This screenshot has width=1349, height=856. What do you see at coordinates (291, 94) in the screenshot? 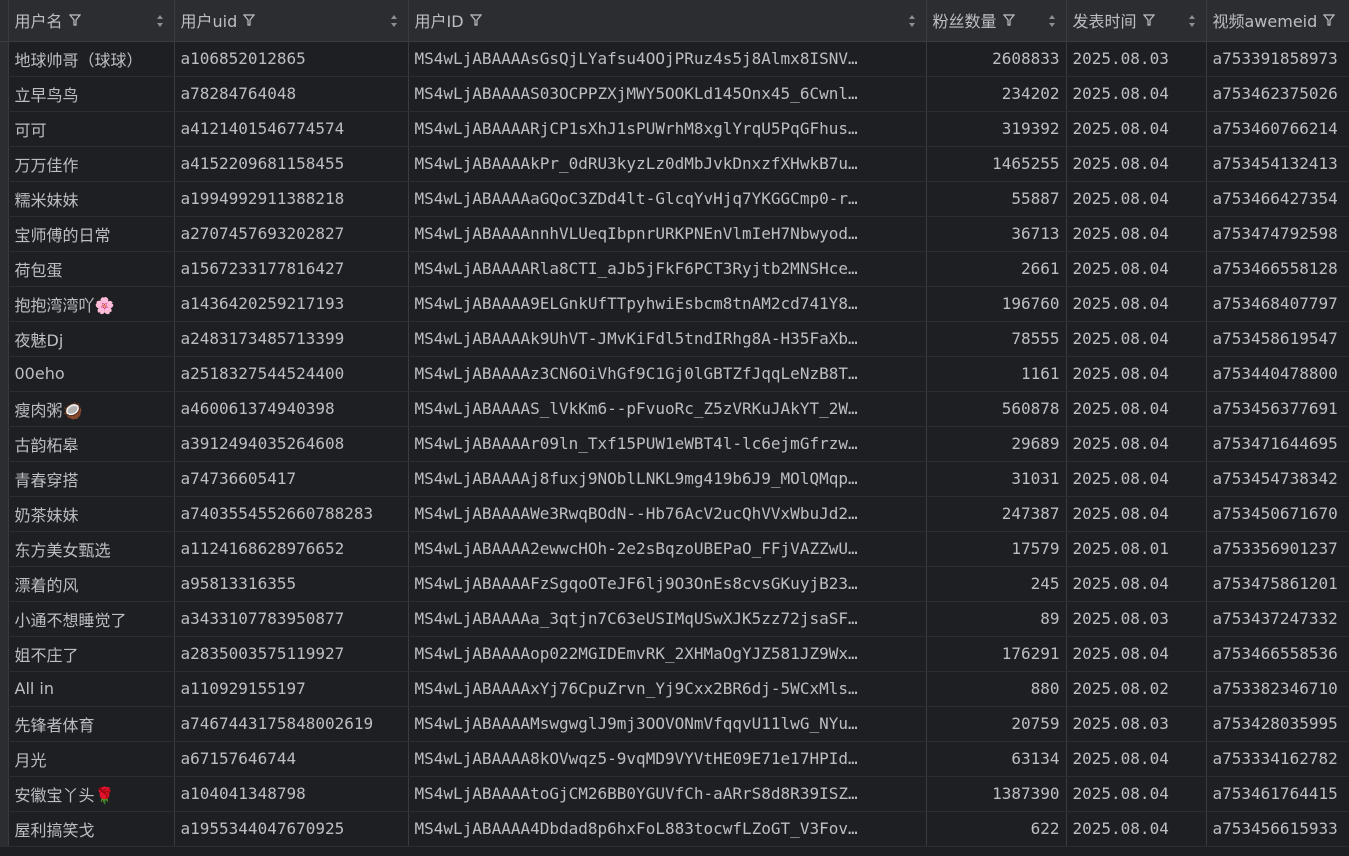
I see `cell-user-uid: a78284764048` at bounding box center [291, 94].